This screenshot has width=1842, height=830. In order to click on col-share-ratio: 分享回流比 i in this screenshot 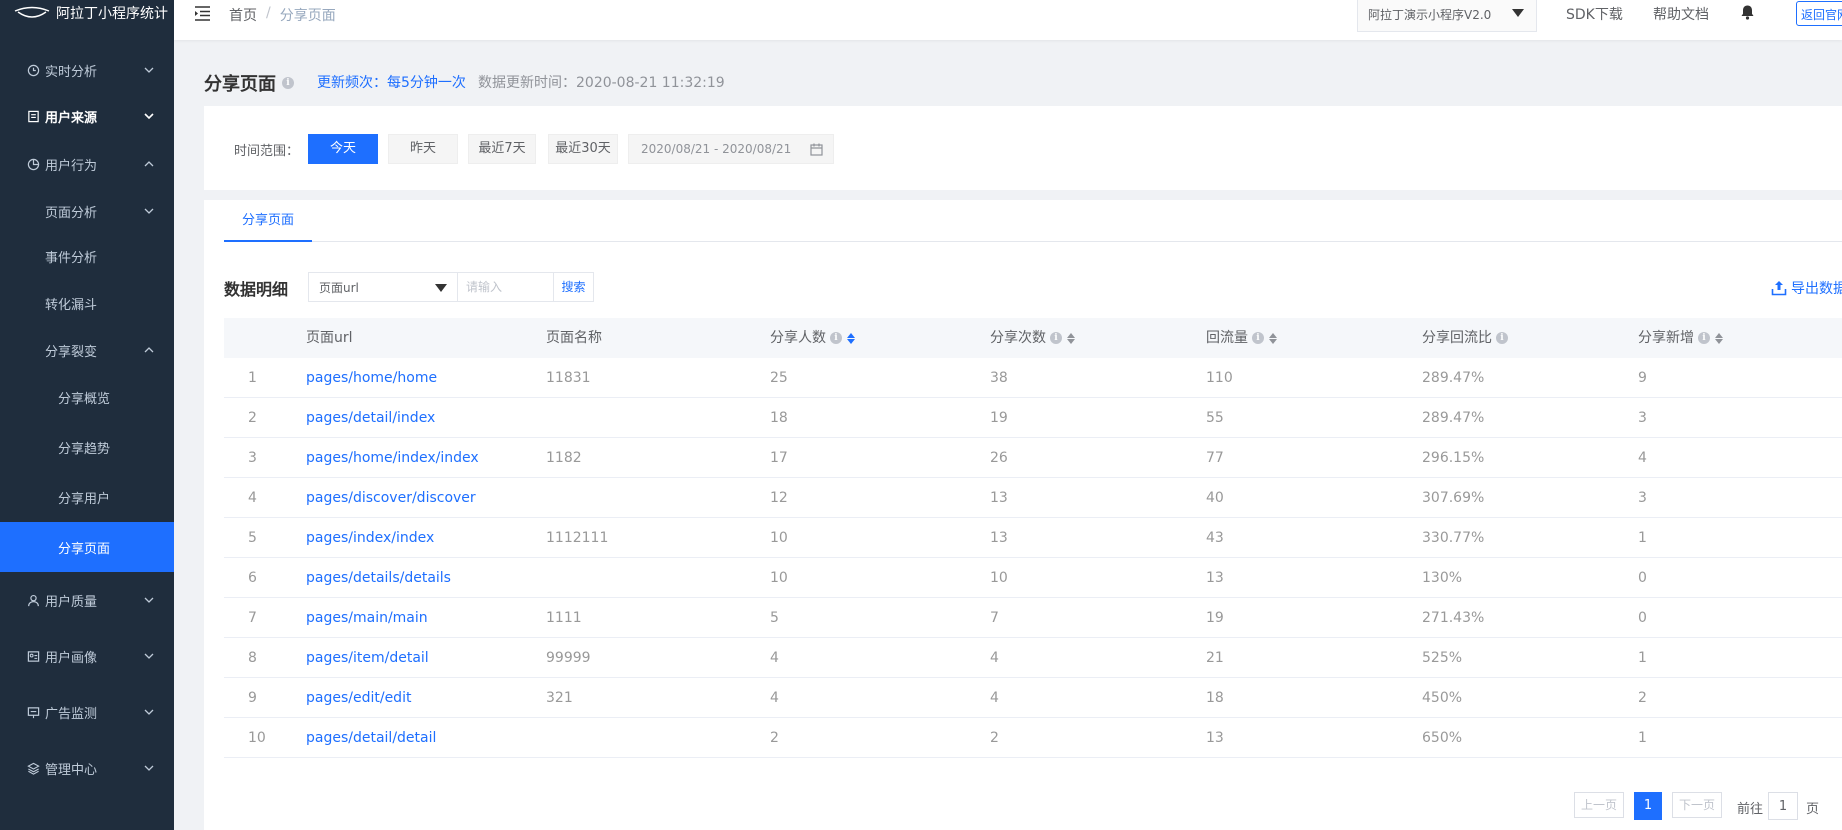, I will do `click(1465, 338)`.